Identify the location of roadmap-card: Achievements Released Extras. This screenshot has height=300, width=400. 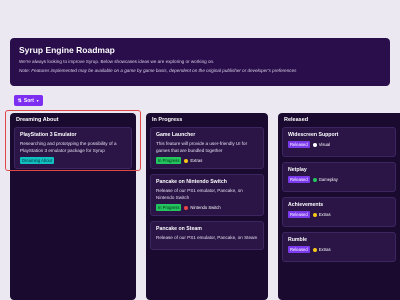
(339, 212).